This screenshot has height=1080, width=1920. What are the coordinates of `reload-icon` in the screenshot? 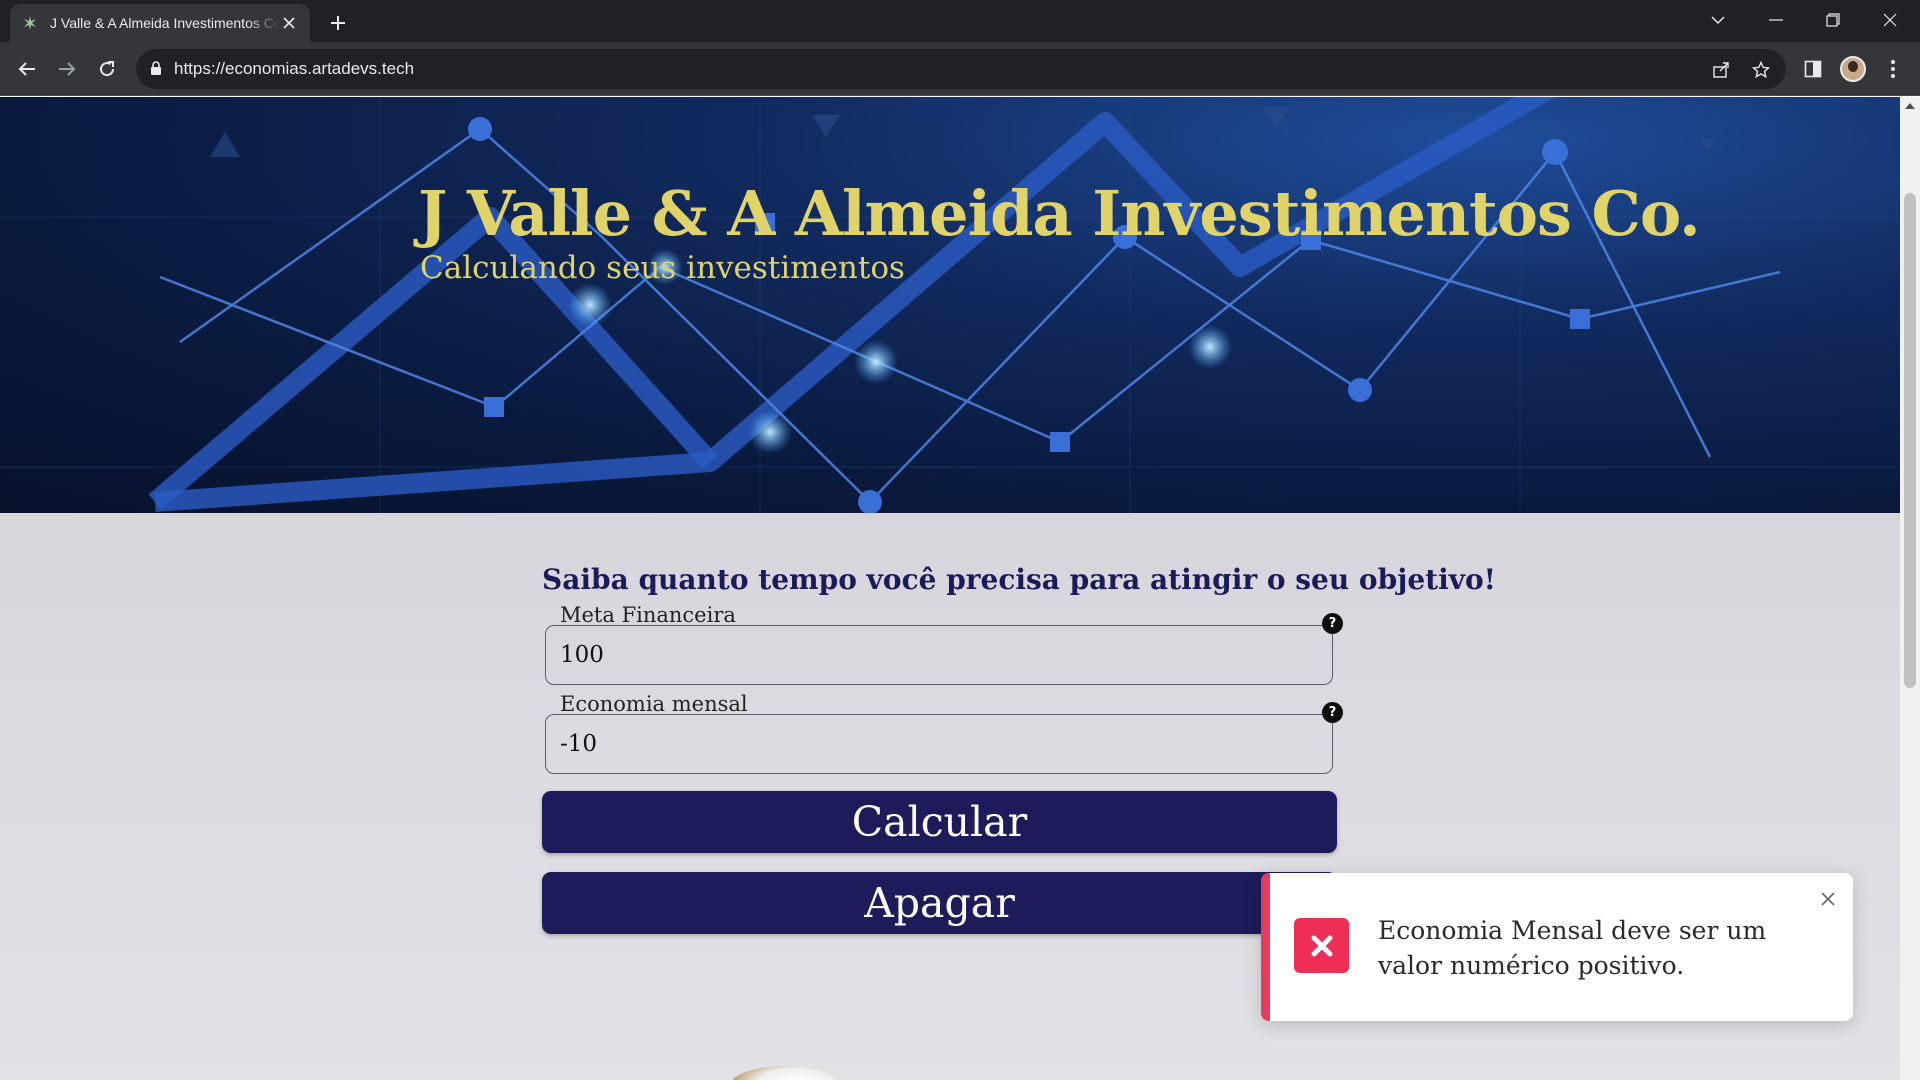 It's located at (107, 69).